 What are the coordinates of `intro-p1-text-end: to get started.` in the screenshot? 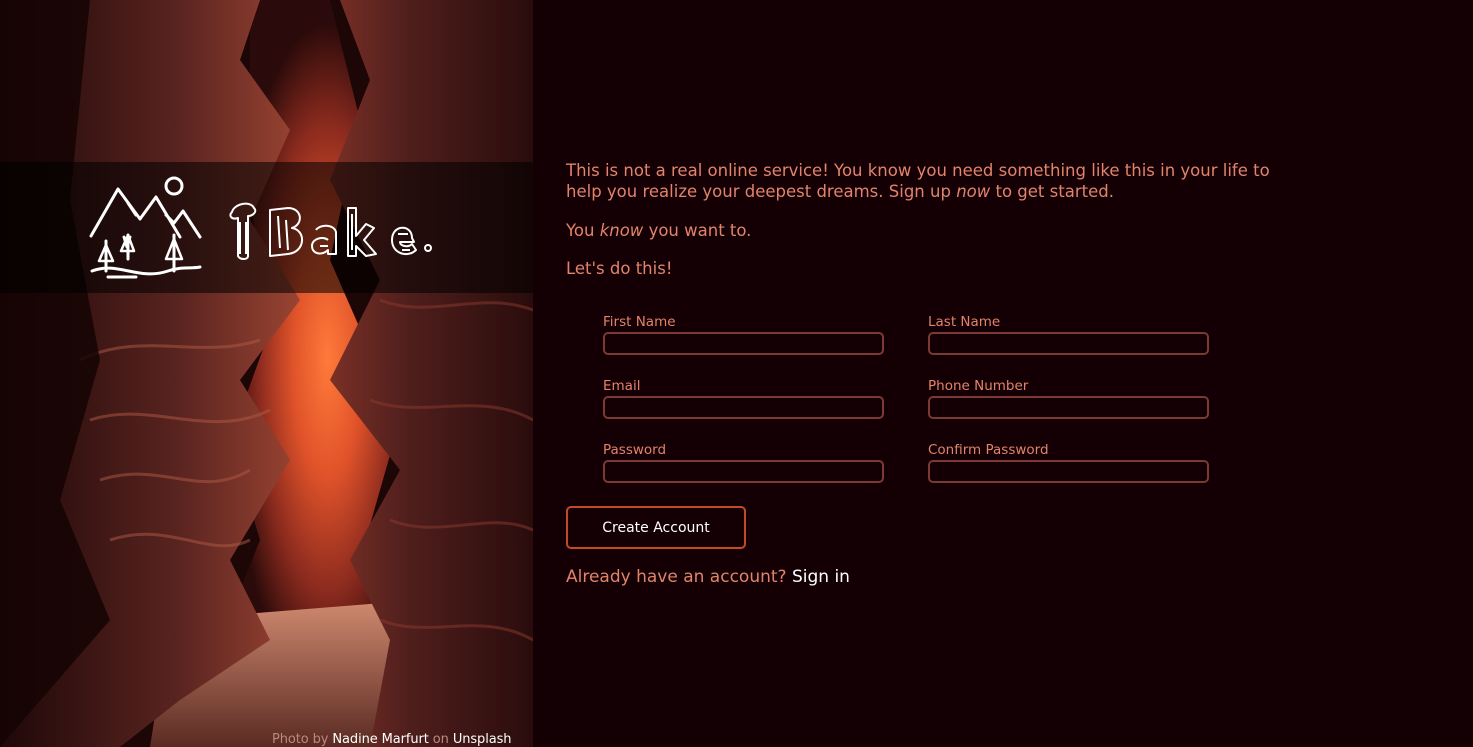 It's located at (1054, 191).